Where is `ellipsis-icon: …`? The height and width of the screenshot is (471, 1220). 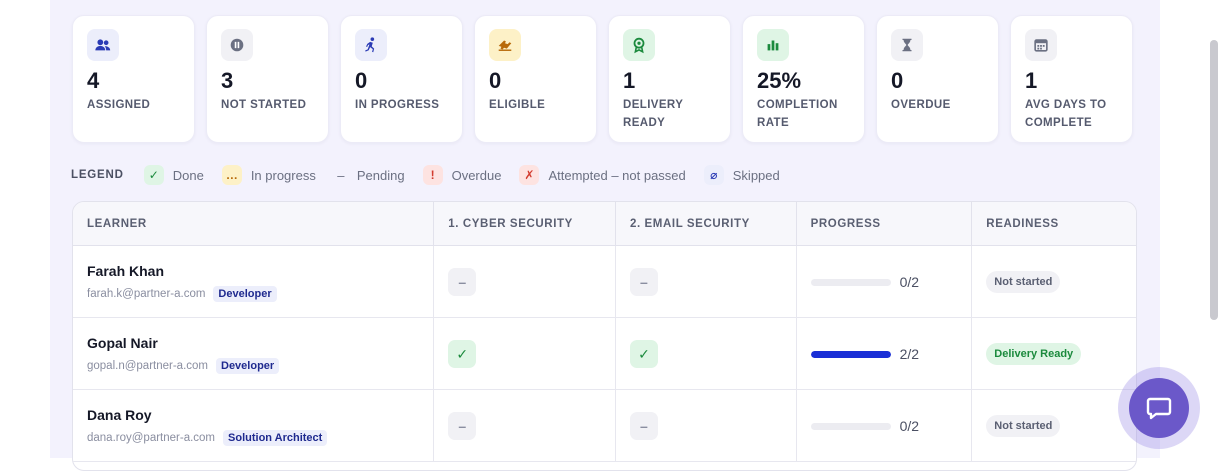
ellipsis-icon: … is located at coordinates (231, 175).